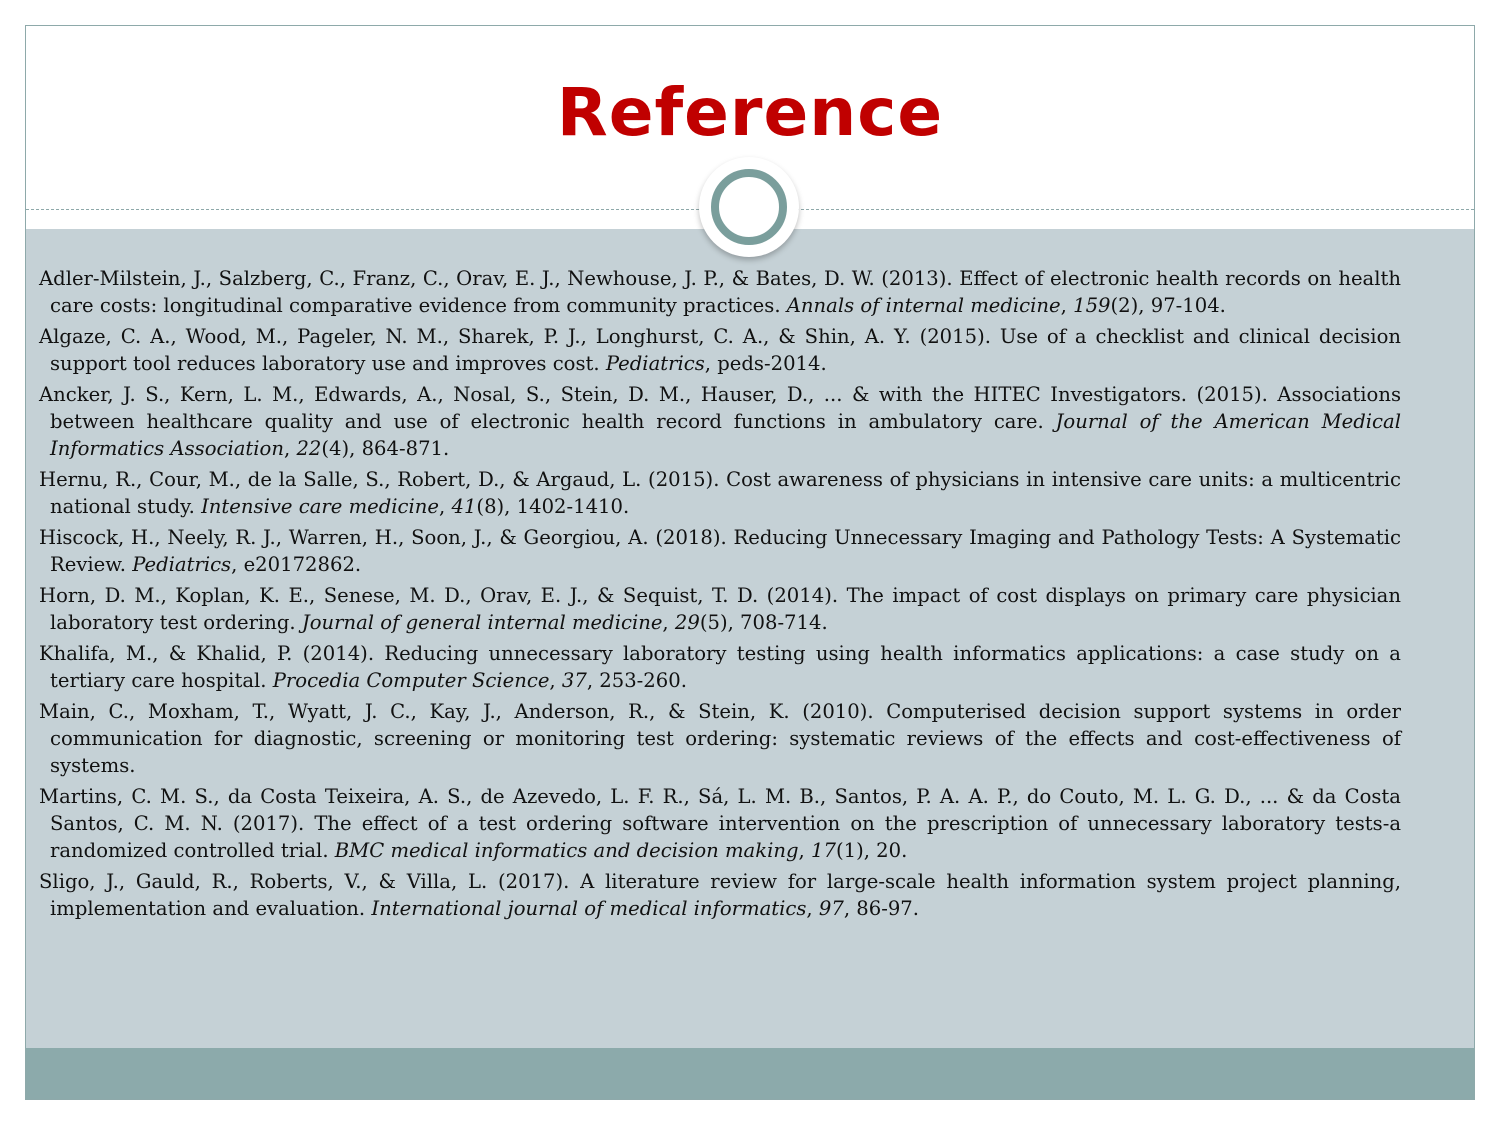 The image size is (1500, 1125). Describe the element at coordinates (923, 305) in the screenshot. I see `reference-source: Annals of internal medicine` at that location.